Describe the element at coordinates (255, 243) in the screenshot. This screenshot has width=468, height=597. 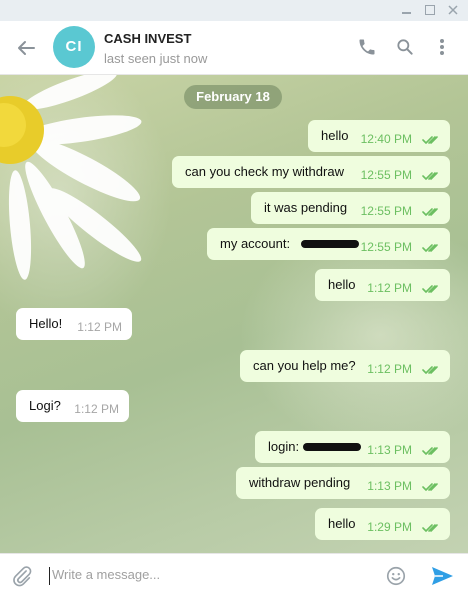
I see `message-text: my account:` at that location.